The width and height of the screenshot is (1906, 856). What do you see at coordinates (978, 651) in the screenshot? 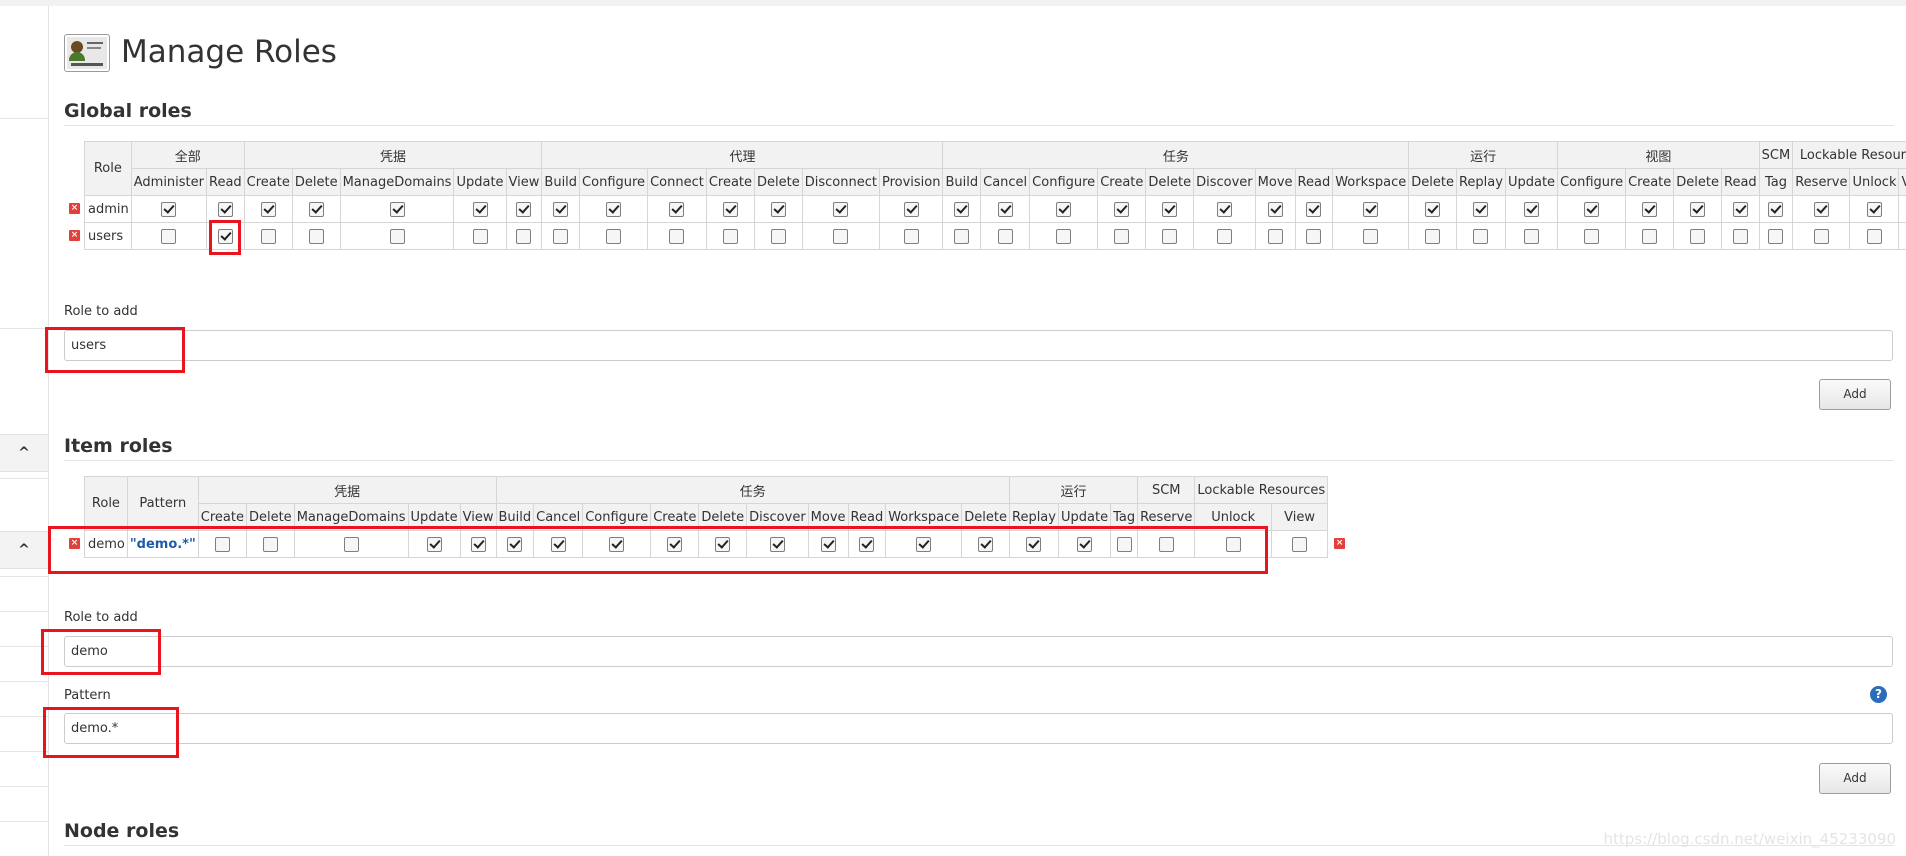
I see `item-role-to-add-input` at bounding box center [978, 651].